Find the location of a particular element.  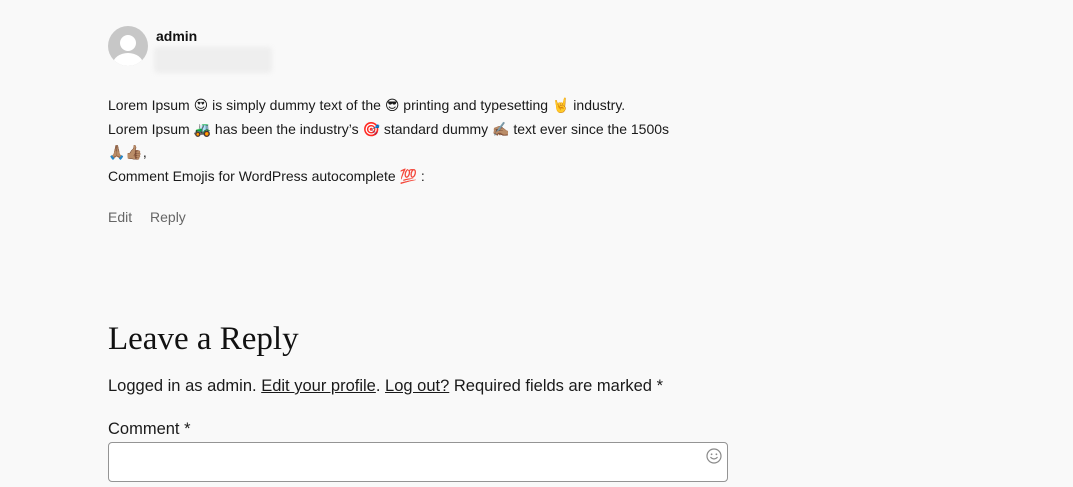

edit-link: Edit is located at coordinates (120, 217).